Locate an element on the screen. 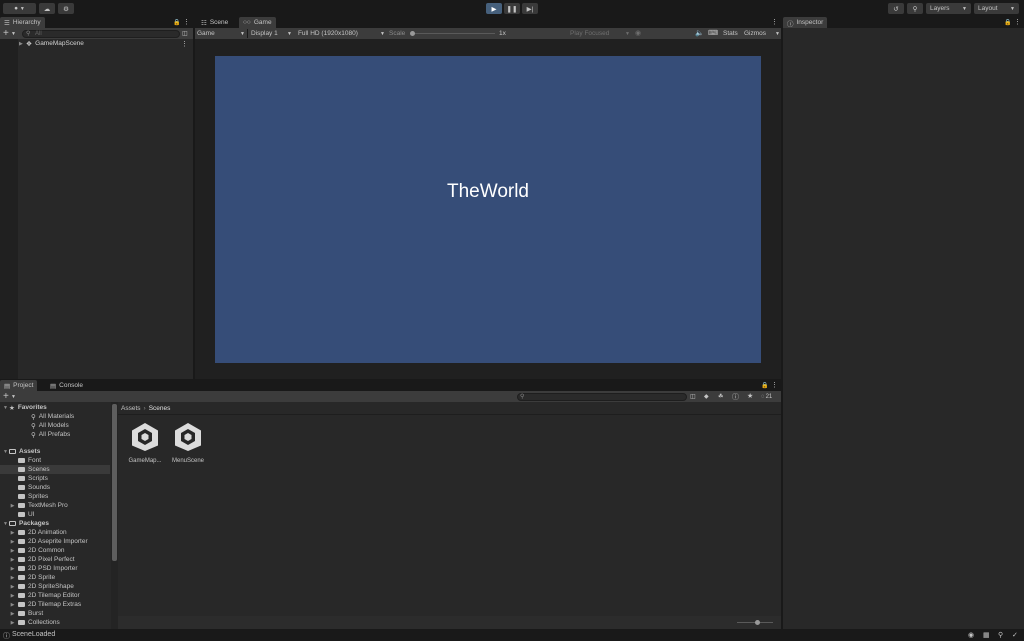  tree-favorite-item: ⚲ All Materials is located at coordinates (55, 416).